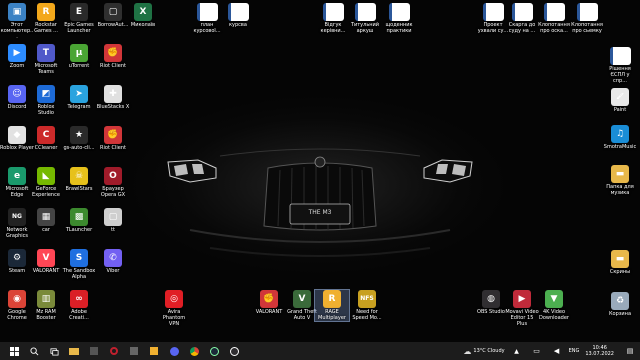 This screenshot has width=640, height=360. What do you see at coordinates (79, 176) in the screenshot?
I see `brawlstars-icon: ☠` at bounding box center [79, 176].